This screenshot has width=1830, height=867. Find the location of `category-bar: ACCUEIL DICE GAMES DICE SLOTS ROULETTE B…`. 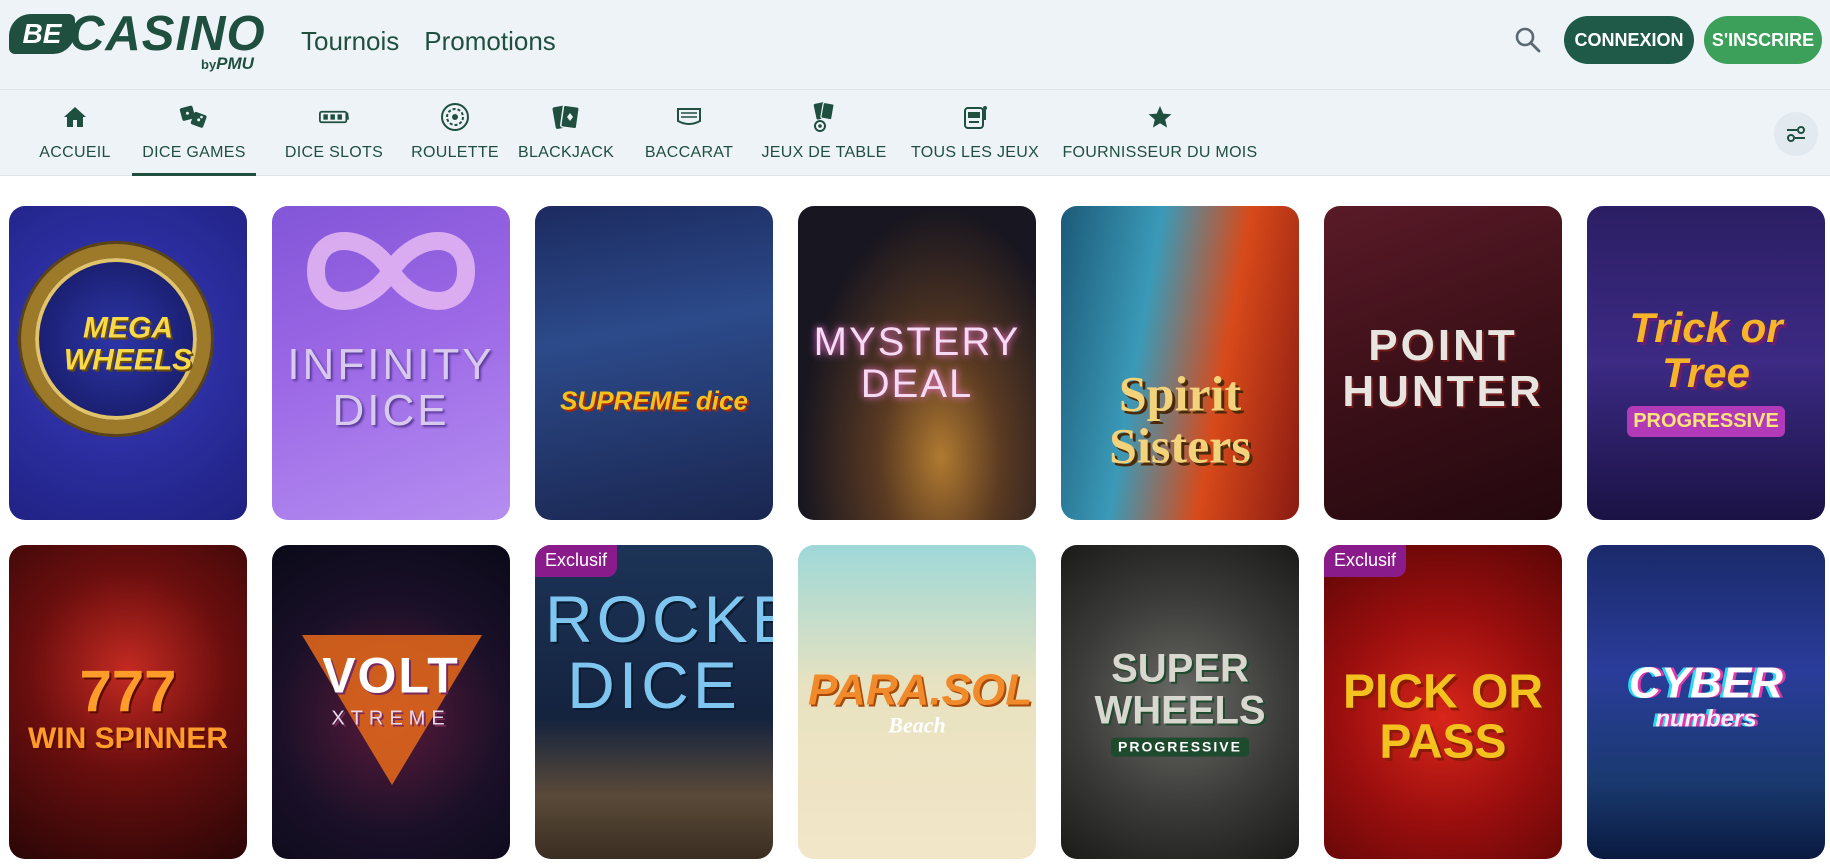

category-bar: ACCUEIL DICE GAMES DICE SLOTS ROULETTE B… is located at coordinates (915, 133).